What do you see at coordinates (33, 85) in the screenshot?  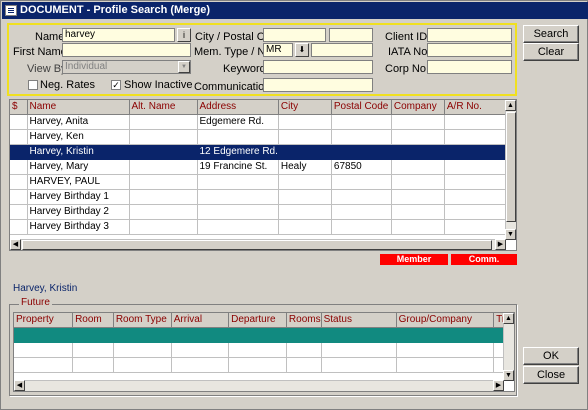 I see `neg-rates-checkbox` at bounding box center [33, 85].